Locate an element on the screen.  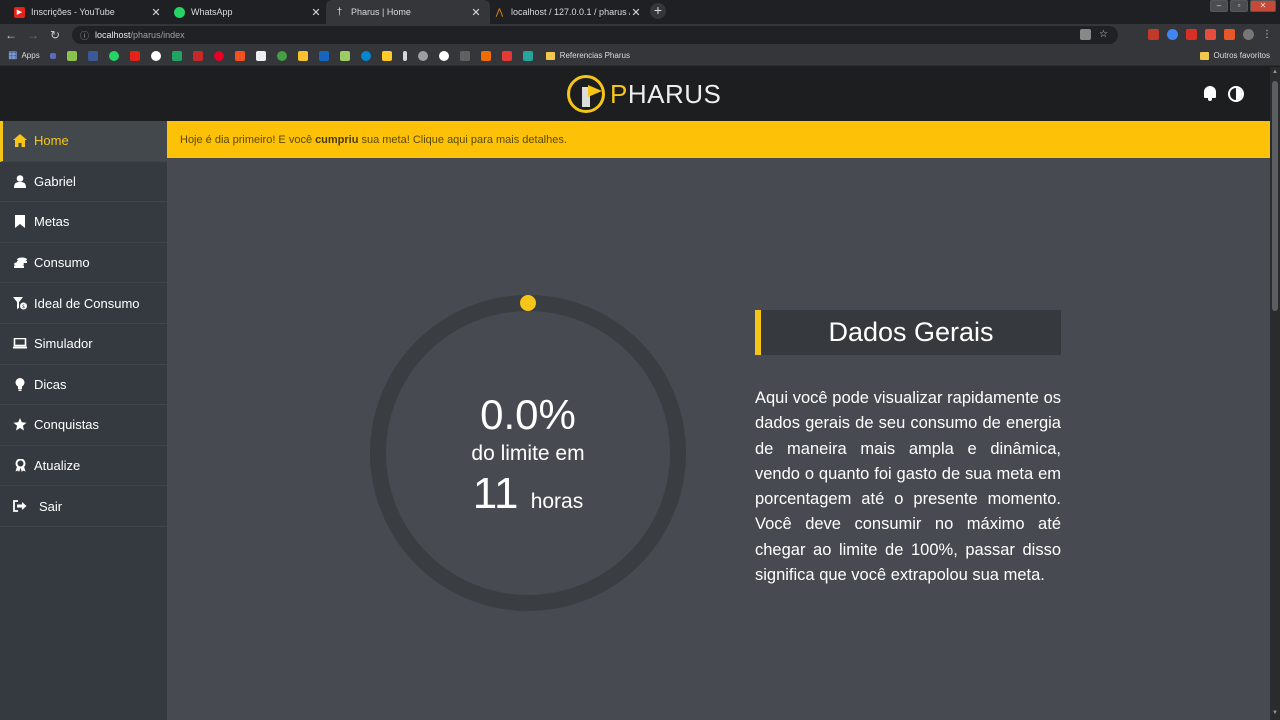
new-tab-button: + is located at coordinates (658, 11).